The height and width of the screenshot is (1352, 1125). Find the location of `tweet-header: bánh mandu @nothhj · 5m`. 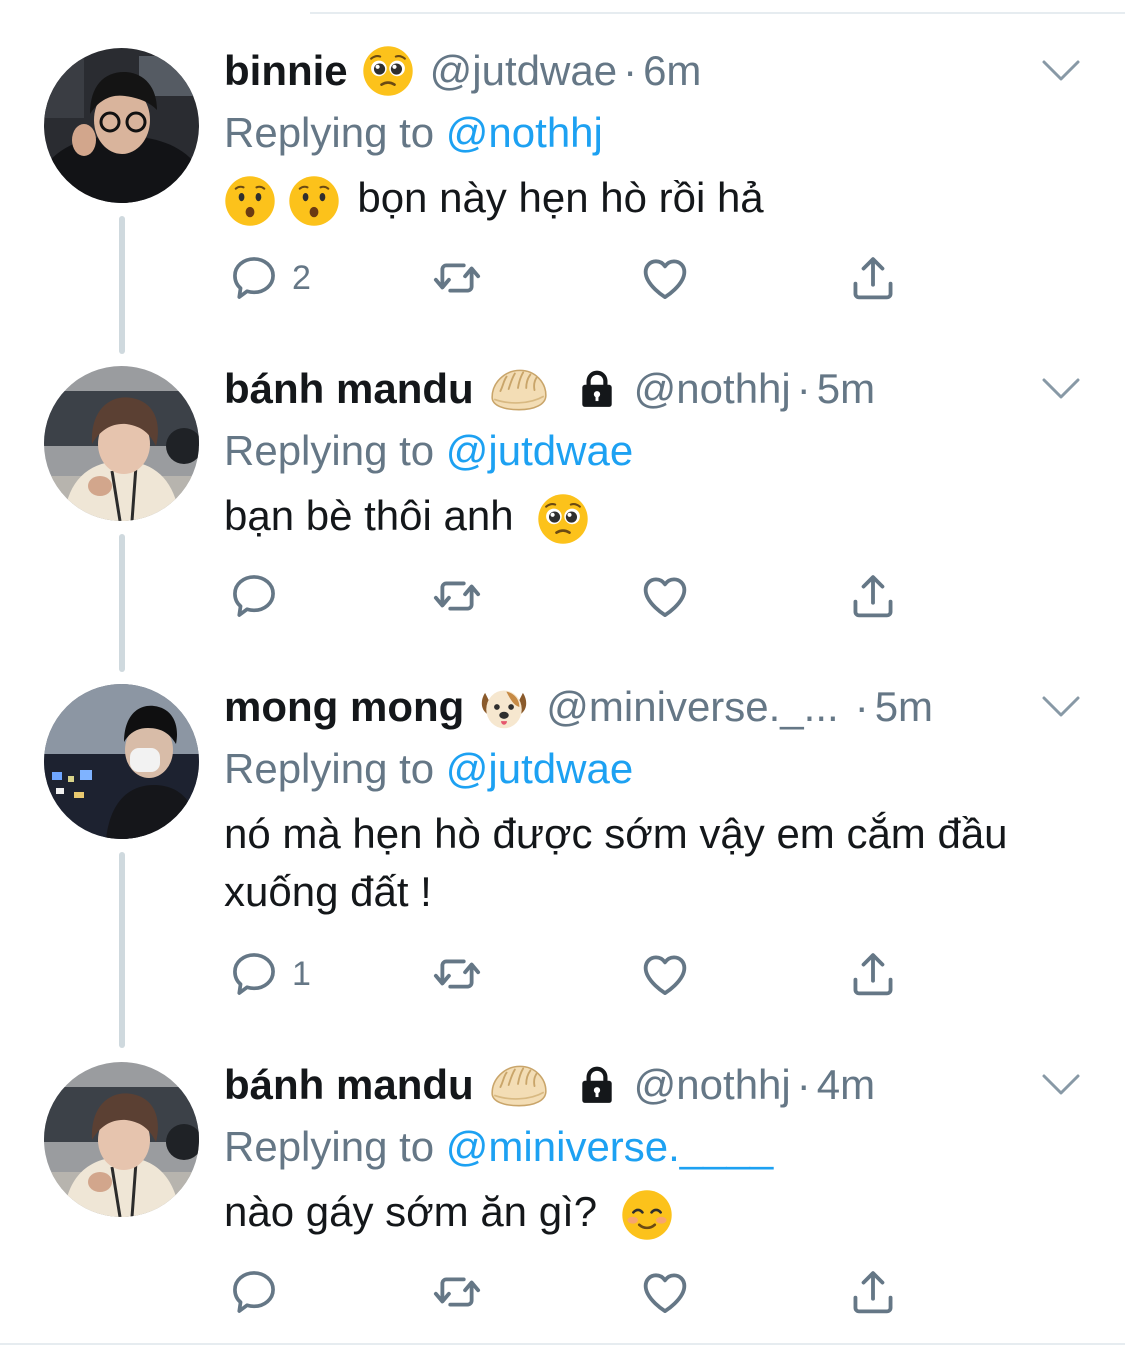

tweet-header: bánh mandu @nothhj · 5m is located at coordinates (654, 389).